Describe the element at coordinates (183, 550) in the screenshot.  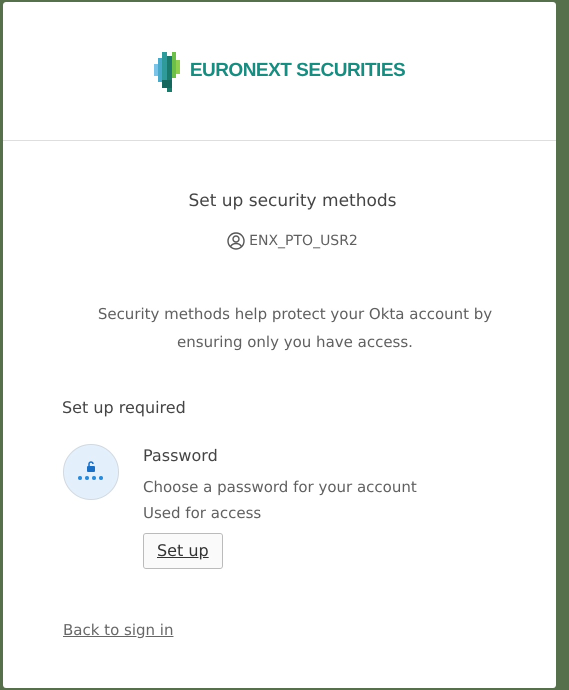
I see `setup-button: Set up` at that location.